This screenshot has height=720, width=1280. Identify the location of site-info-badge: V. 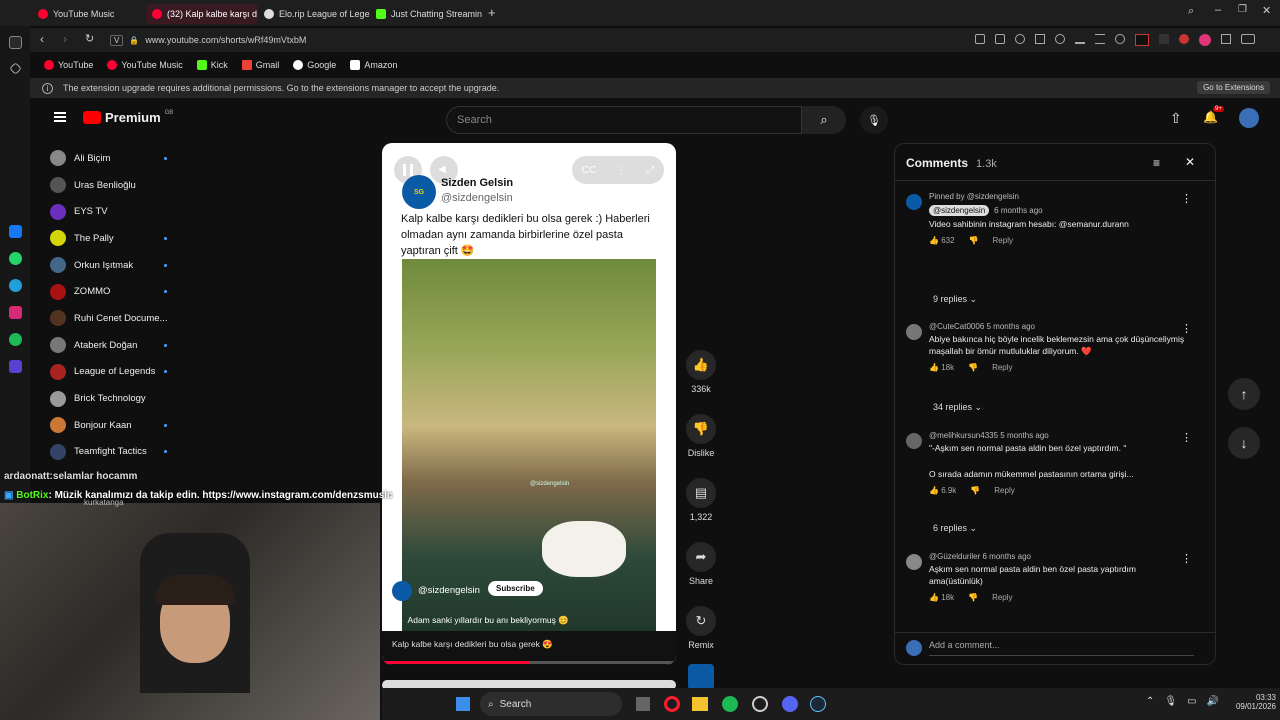
(117, 40).